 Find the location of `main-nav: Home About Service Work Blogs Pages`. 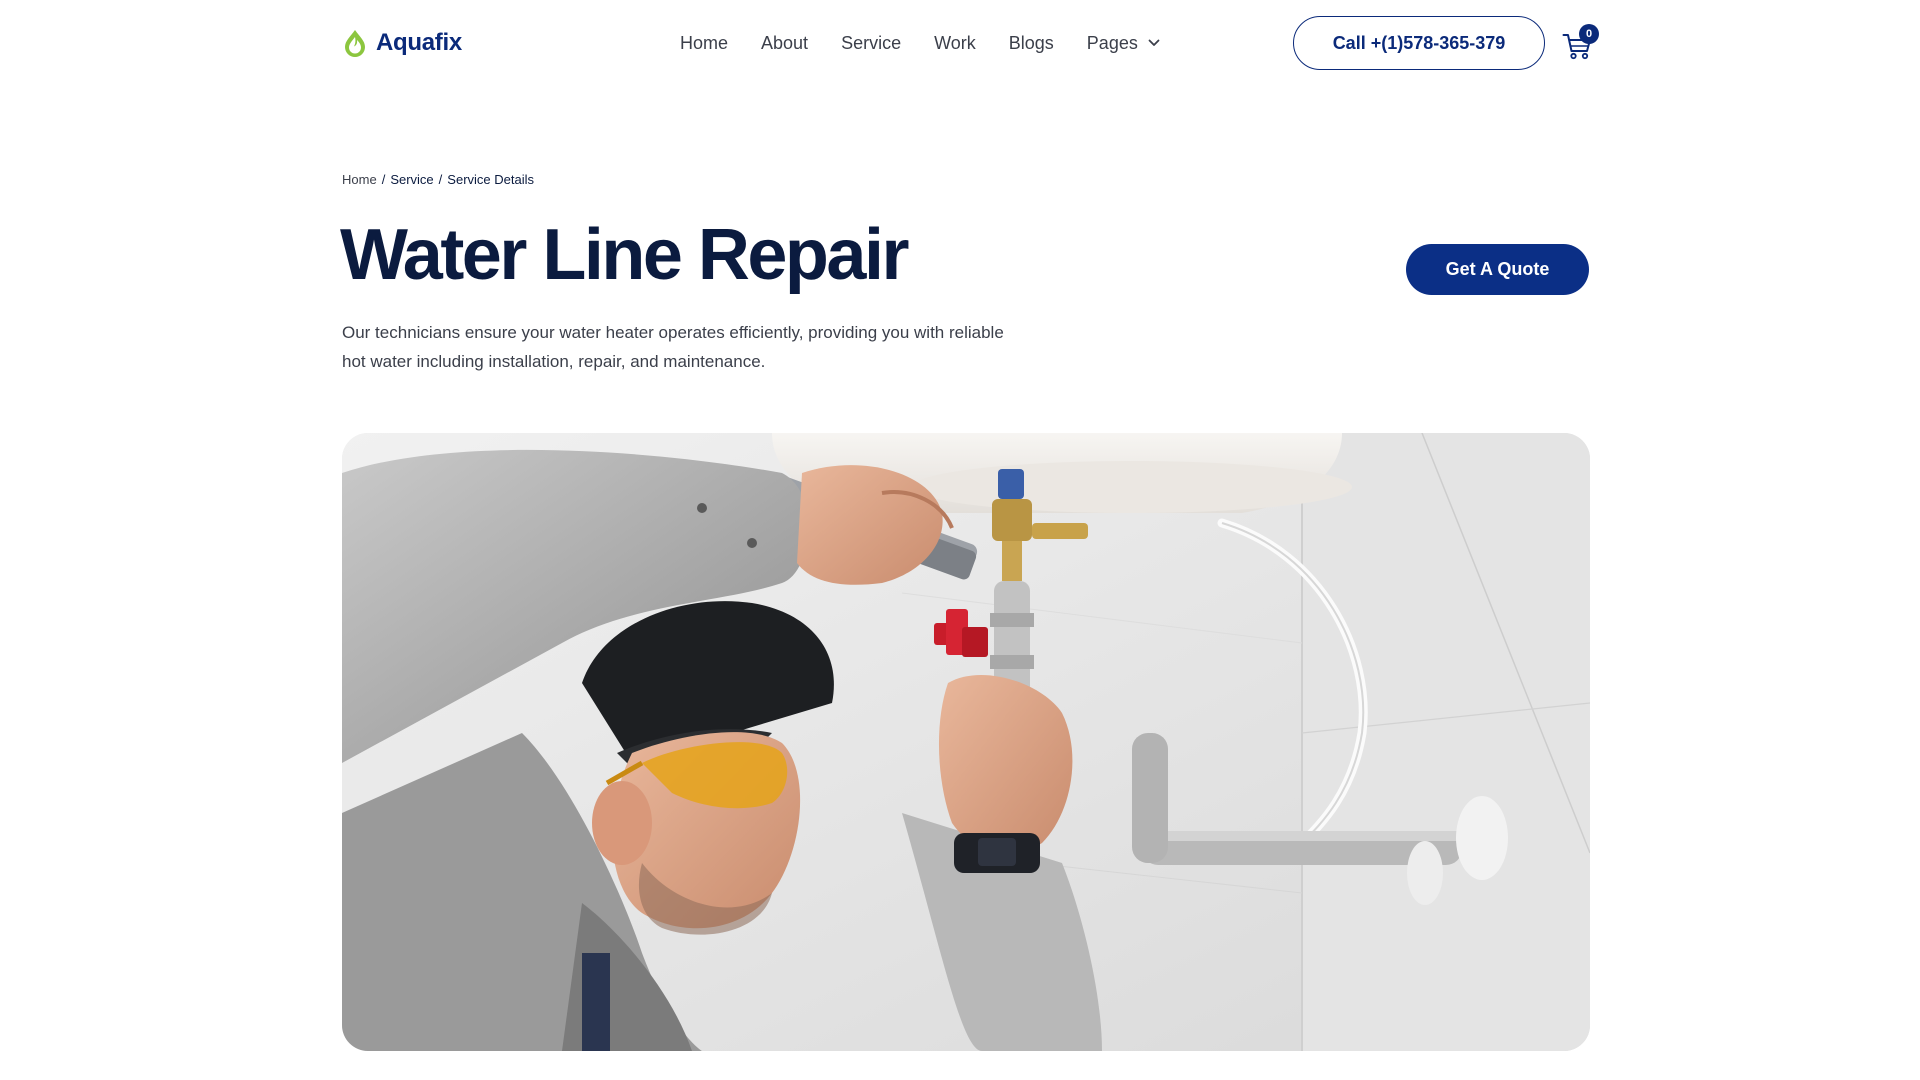

main-nav: Home About Service Work Blogs Pages is located at coordinates (920, 43).